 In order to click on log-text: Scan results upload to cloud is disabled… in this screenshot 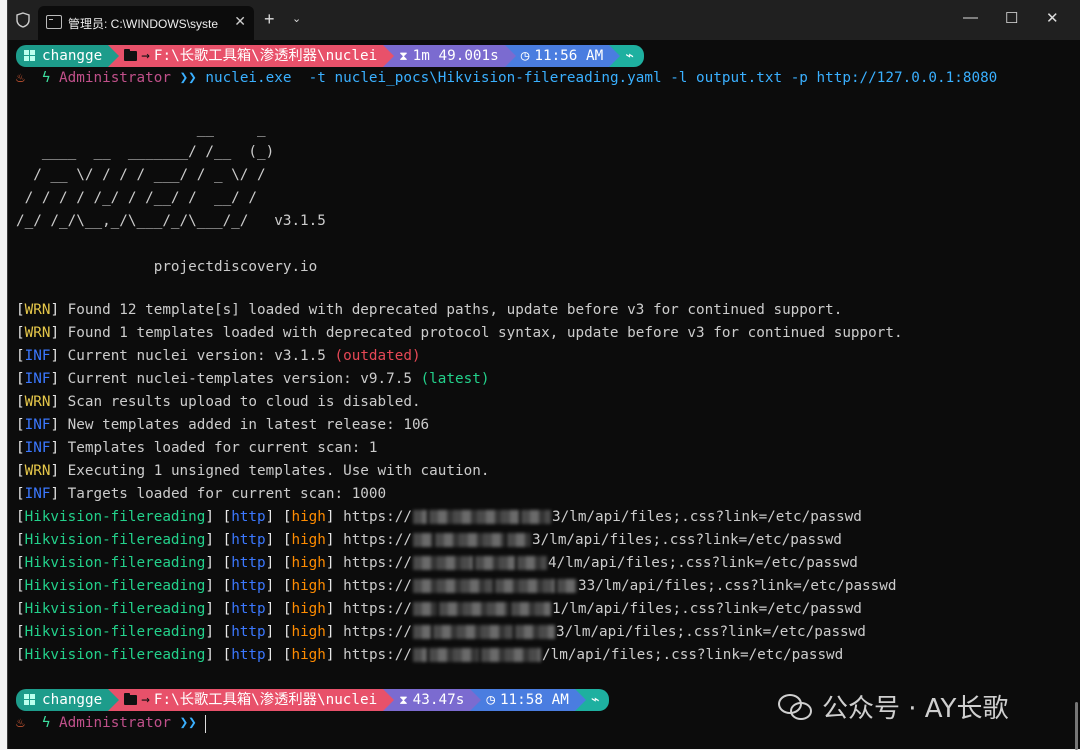, I will do `click(244, 402)`.